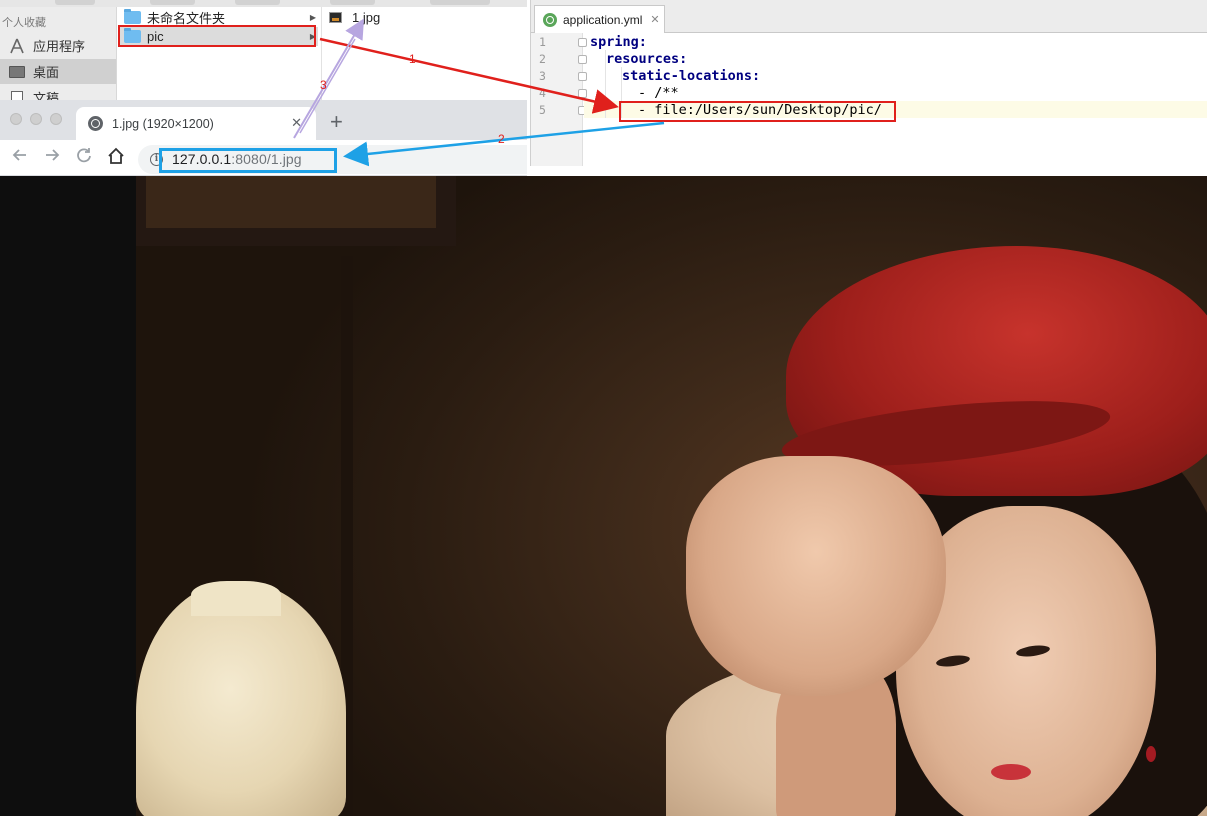 The image size is (1207, 816). What do you see at coordinates (219, 36) in the screenshot?
I see `folder-row-pic: pic ▶` at bounding box center [219, 36].